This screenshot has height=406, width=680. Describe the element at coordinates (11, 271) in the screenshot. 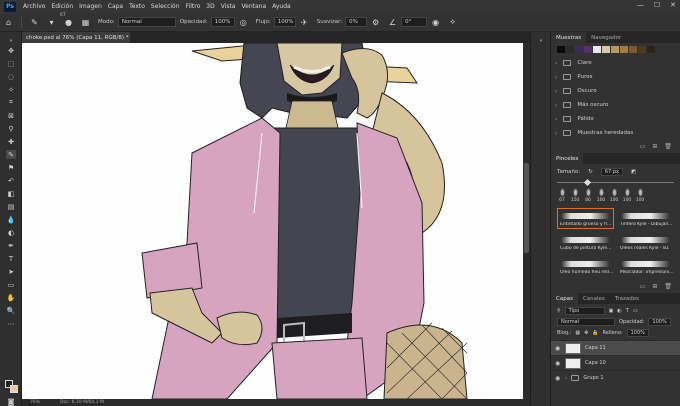

I see `path-select-tool-icon: ➤` at that location.